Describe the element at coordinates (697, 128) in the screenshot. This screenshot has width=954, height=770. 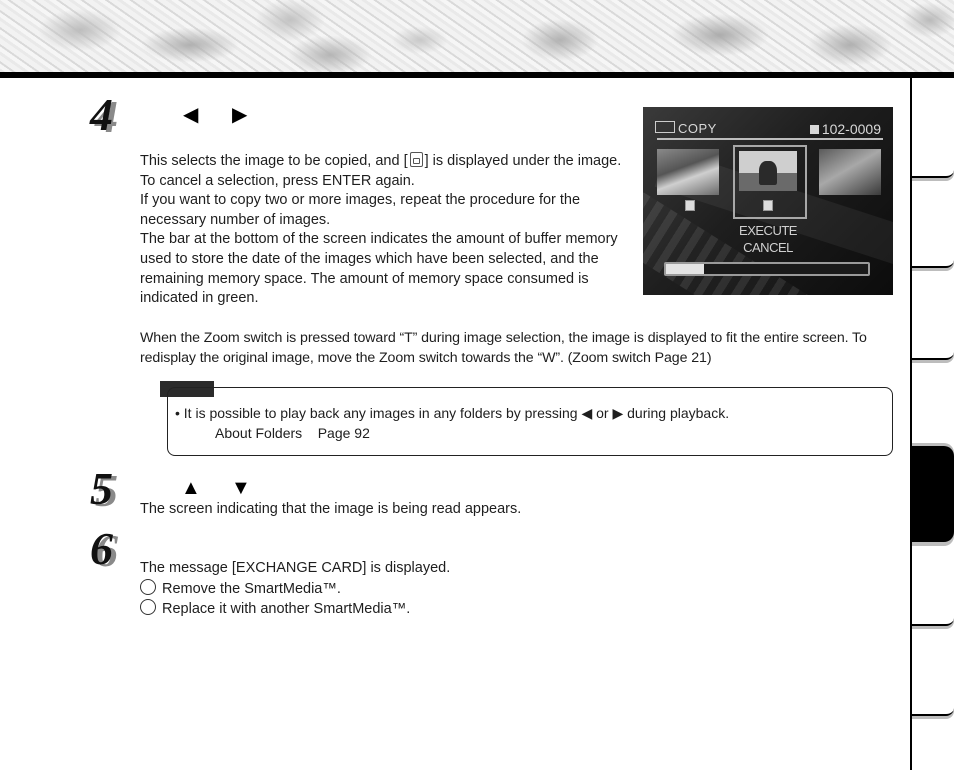
I see `screen-mode-label: COPY` at that location.